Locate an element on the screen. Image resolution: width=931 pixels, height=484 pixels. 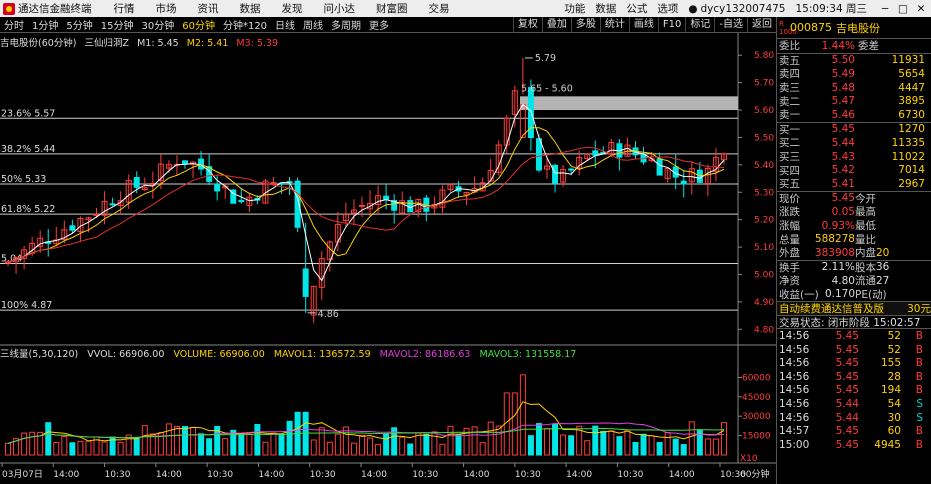
tool-biaoji: 标记 is located at coordinates (699, 25).